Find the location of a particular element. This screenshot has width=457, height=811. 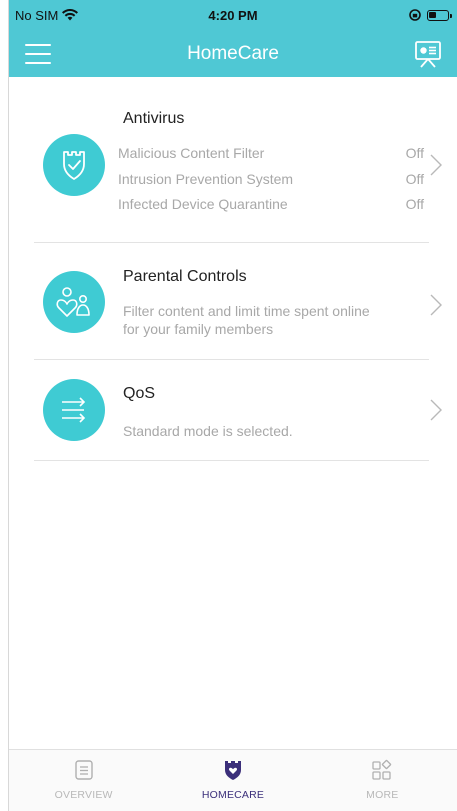

row-label: Intrusion Prevention System is located at coordinates (206, 178).